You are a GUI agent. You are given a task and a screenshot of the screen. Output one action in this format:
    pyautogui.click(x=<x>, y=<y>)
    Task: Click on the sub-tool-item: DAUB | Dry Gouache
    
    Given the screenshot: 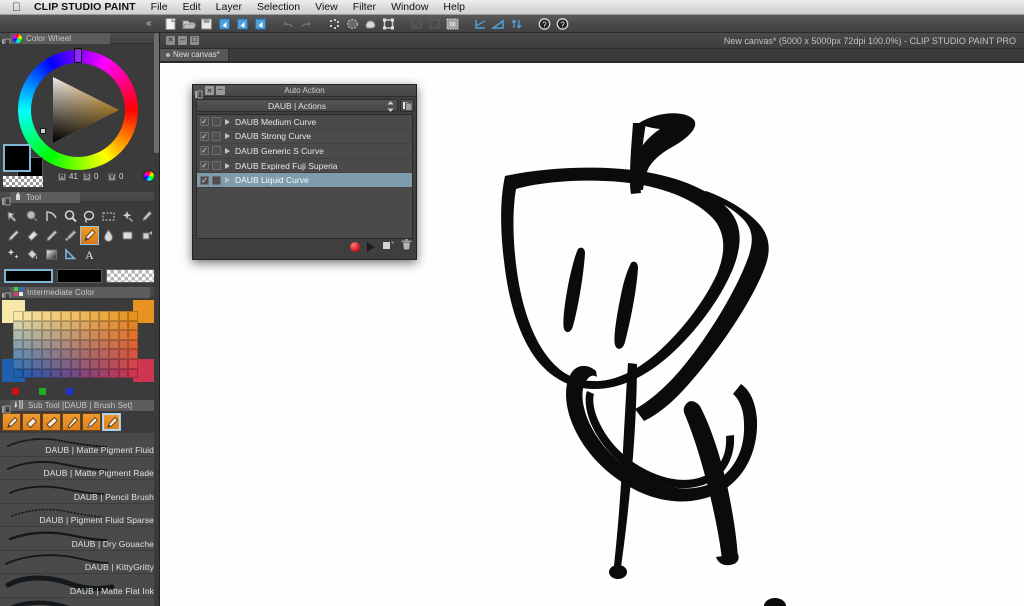 What is the action you would take?
    pyautogui.click(x=79, y=539)
    